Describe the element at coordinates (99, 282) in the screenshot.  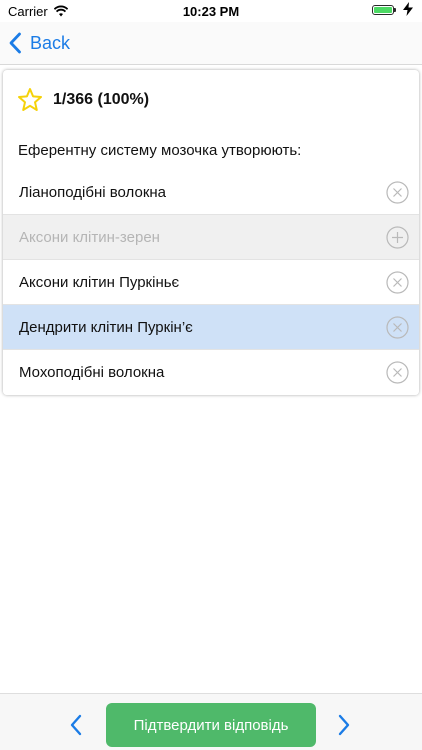
I see `answer-option-label: Аксони клітин Пуркіньє` at that location.